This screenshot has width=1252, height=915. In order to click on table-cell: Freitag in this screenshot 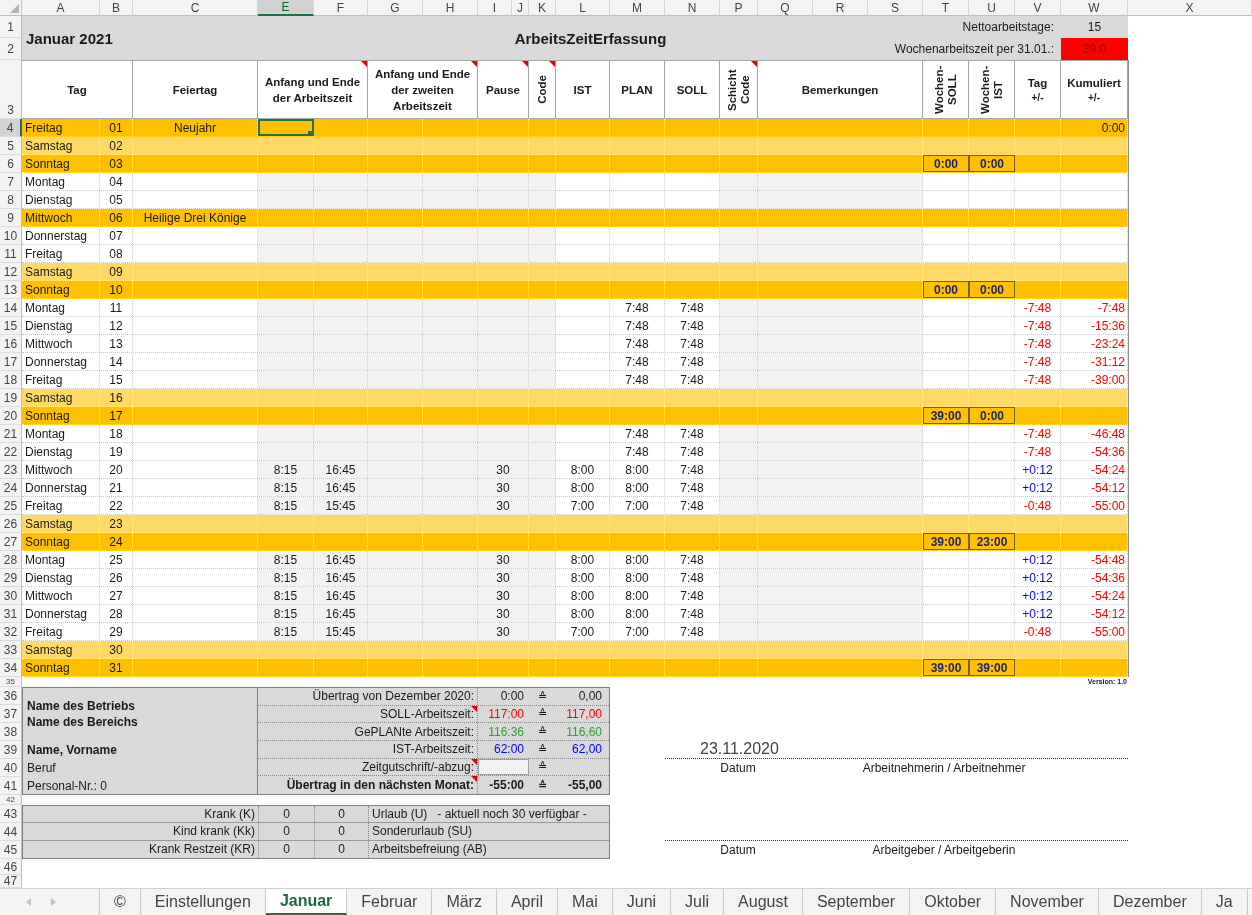, I will do `click(61, 379)`.